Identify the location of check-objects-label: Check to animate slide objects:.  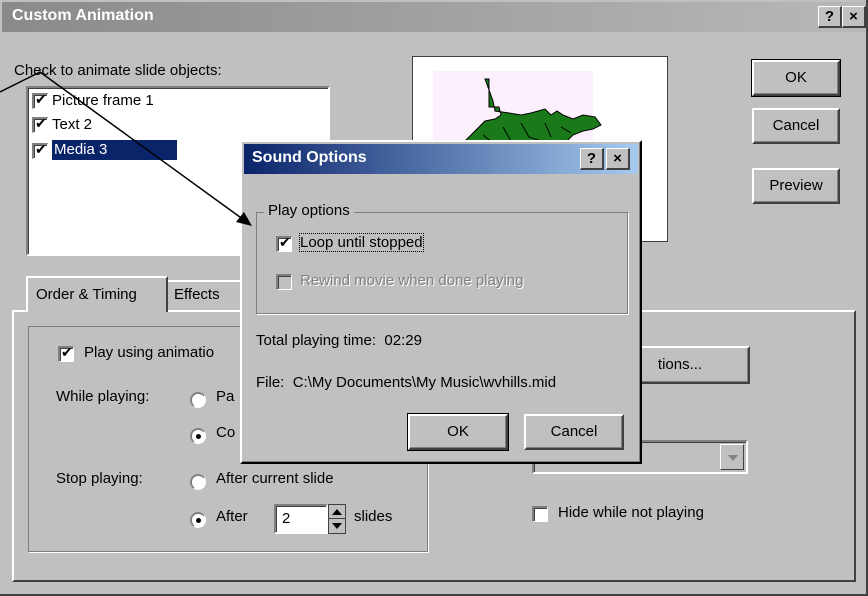
(118, 70).